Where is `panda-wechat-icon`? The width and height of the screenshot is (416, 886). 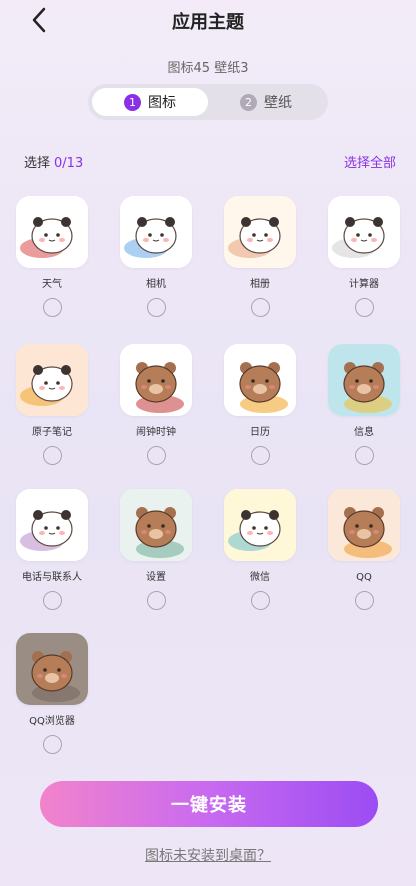 panda-wechat-icon is located at coordinates (260, 525).